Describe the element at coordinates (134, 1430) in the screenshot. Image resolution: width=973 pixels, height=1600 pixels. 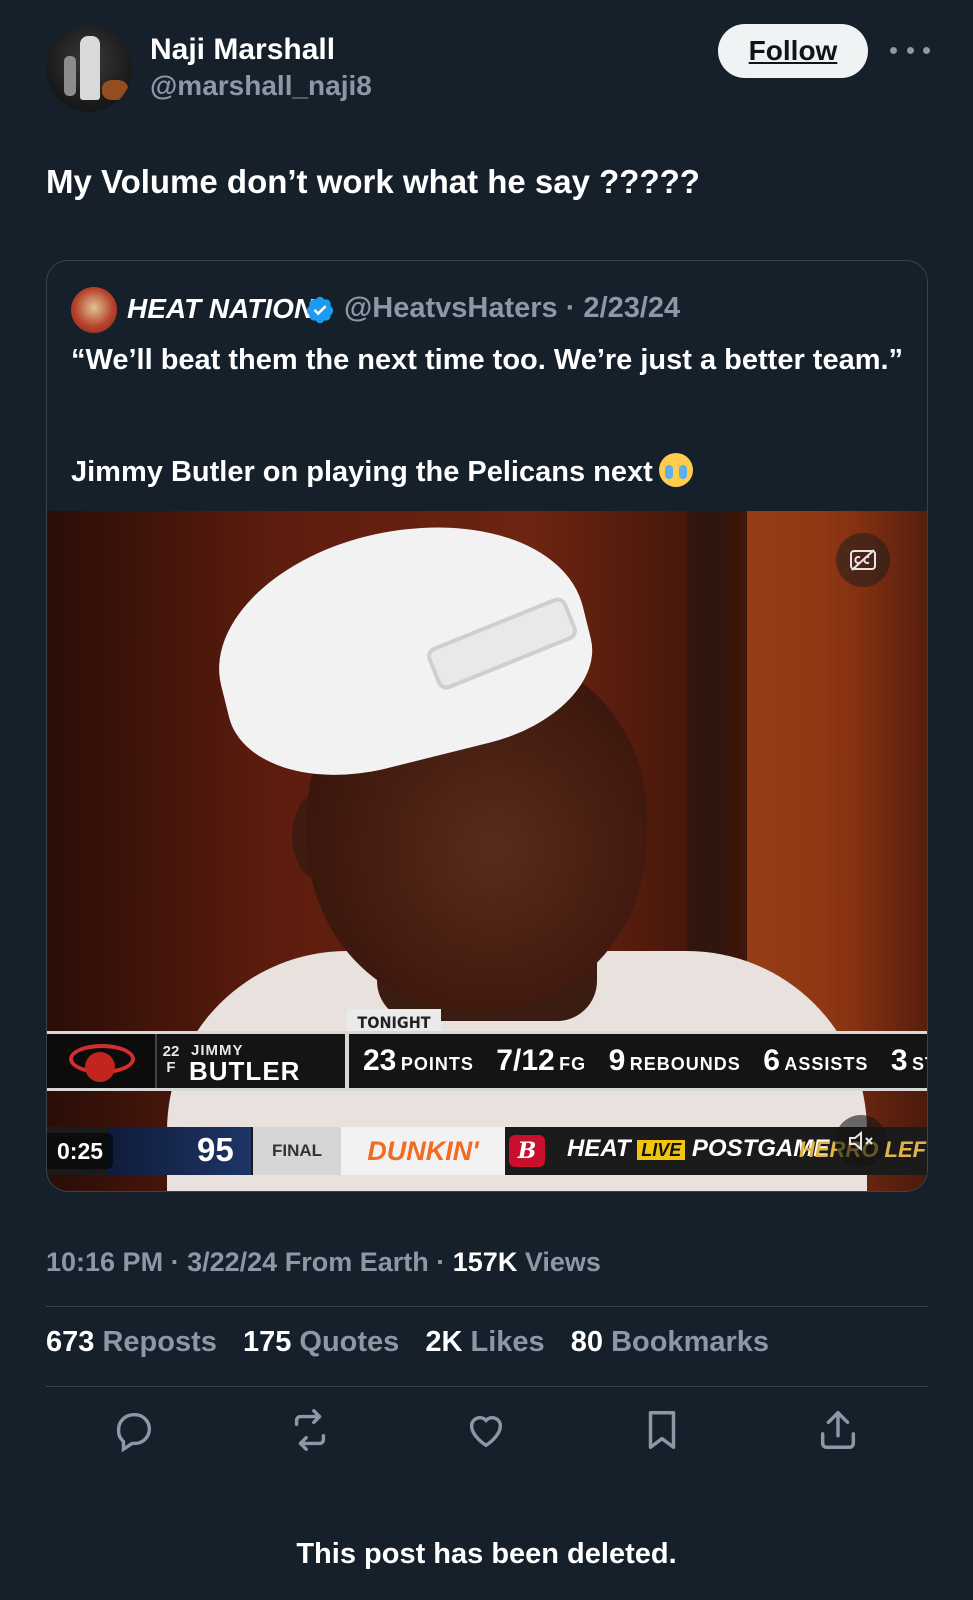
I see `reply-icon` at that location.